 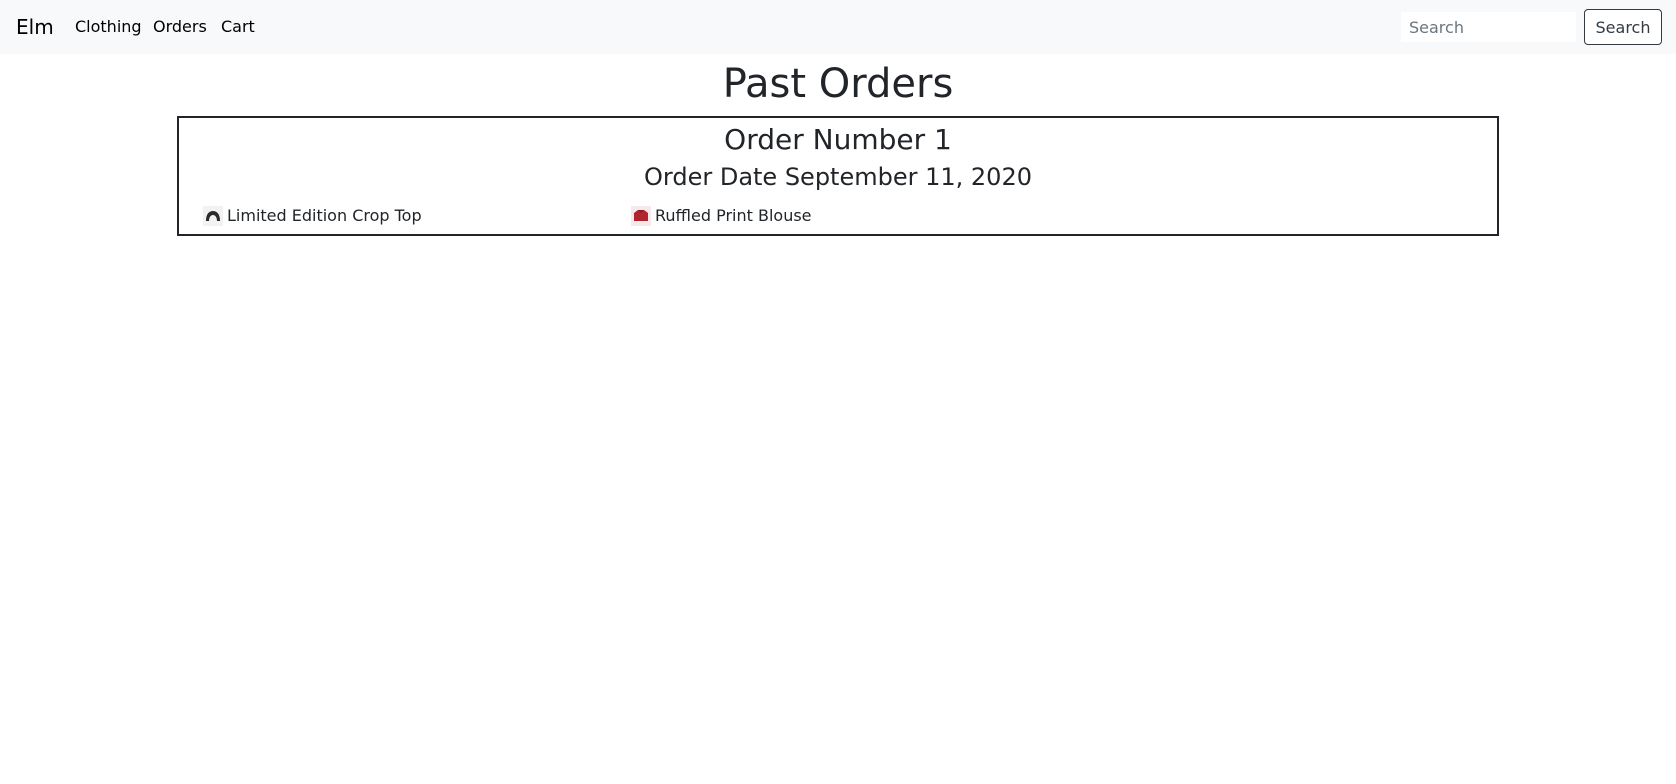 What do you see at coordinates (238, 27) in the screenshot?
I see `nav-link-cart: Cart` at bounding box center [238, 27].